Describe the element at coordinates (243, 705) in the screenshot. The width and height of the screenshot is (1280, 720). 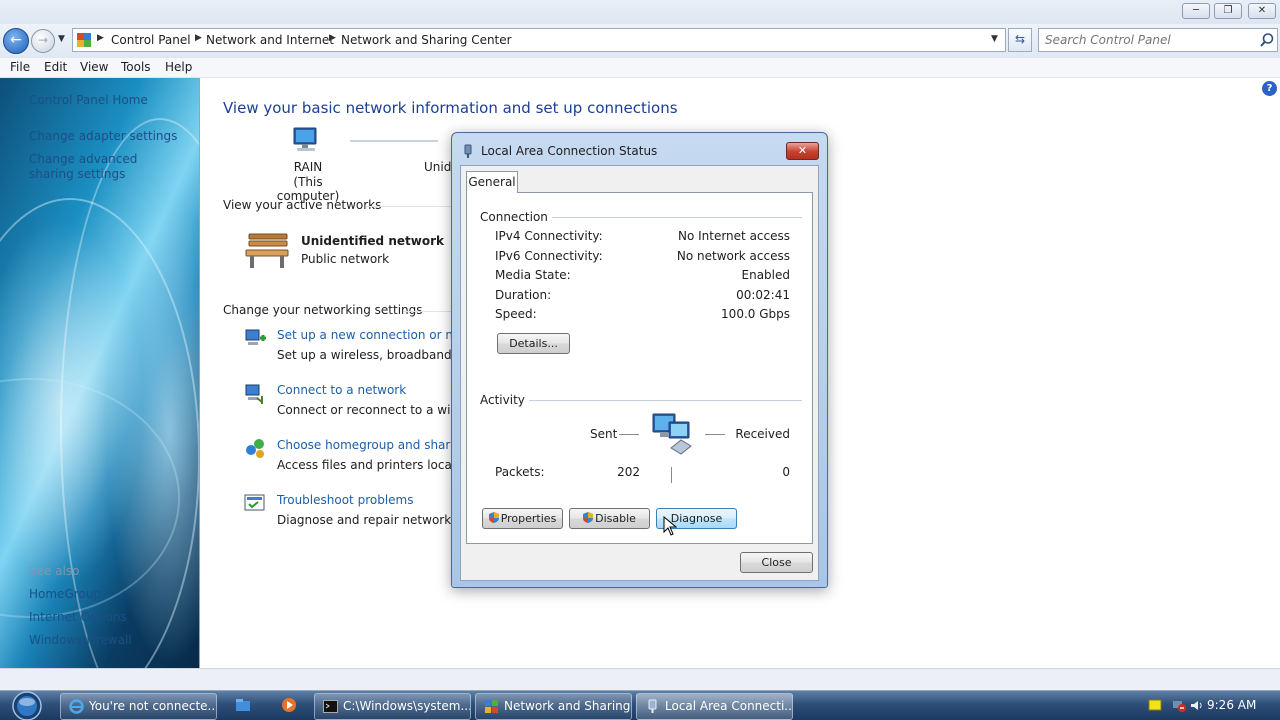
I see `explorer-icon` at that location.